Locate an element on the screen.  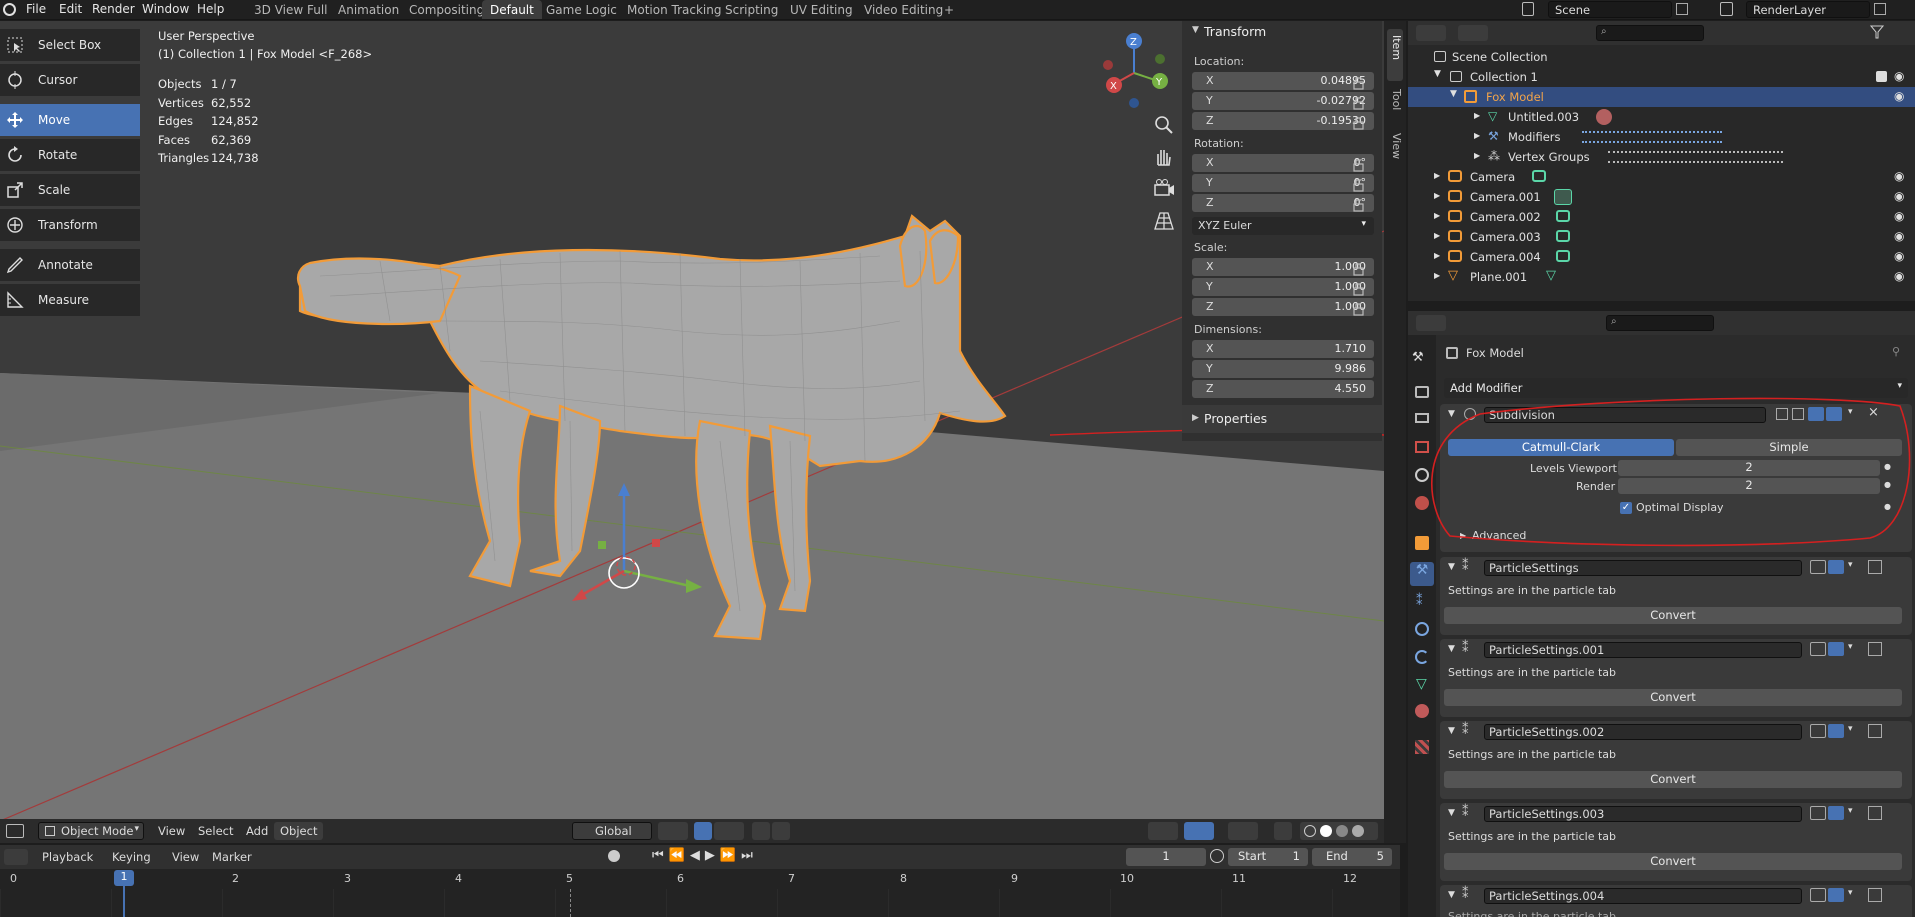
outliner-row: ▶ Camera ◉ is located at coordinates (1661, 177).